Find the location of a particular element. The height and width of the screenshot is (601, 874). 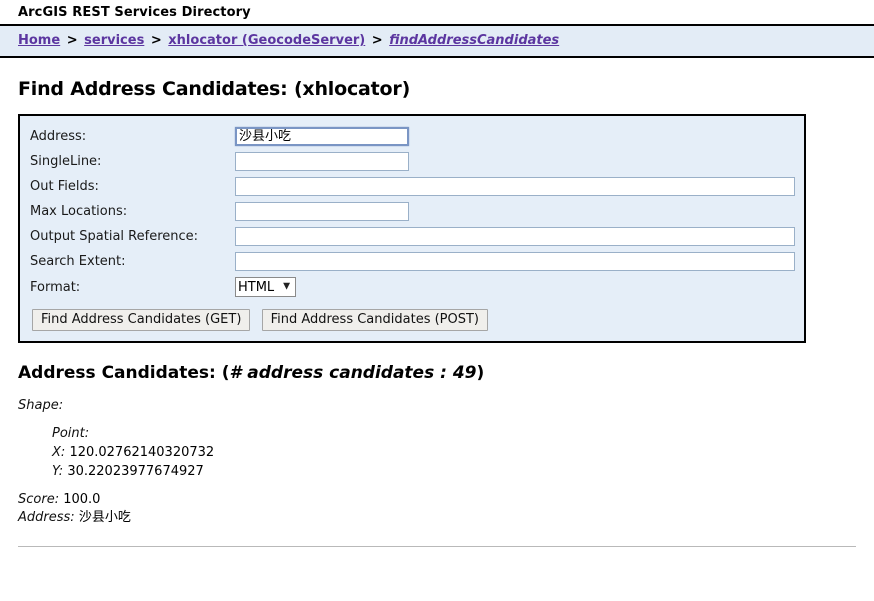

address-row: Address: 沙县小吃 is located at coordinates (446, 518).